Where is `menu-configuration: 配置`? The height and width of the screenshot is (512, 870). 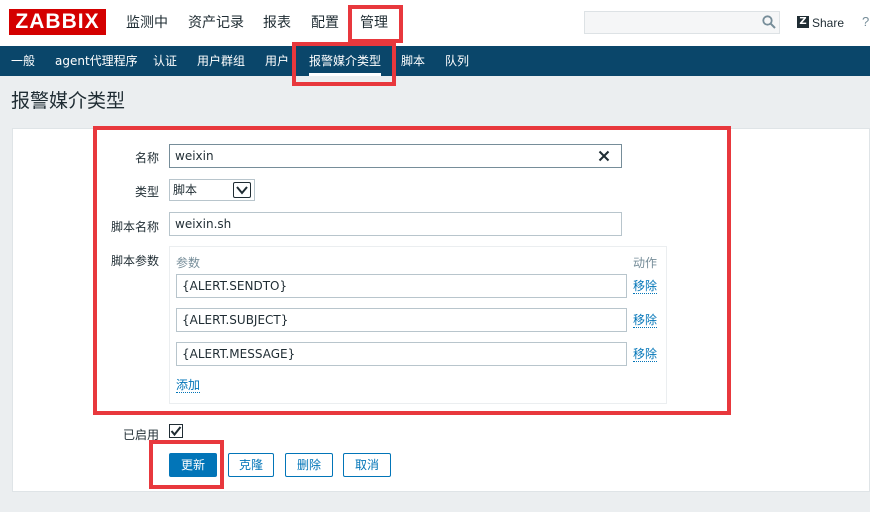
menu-configuration: 配置 is located at coordinates (325, 23).